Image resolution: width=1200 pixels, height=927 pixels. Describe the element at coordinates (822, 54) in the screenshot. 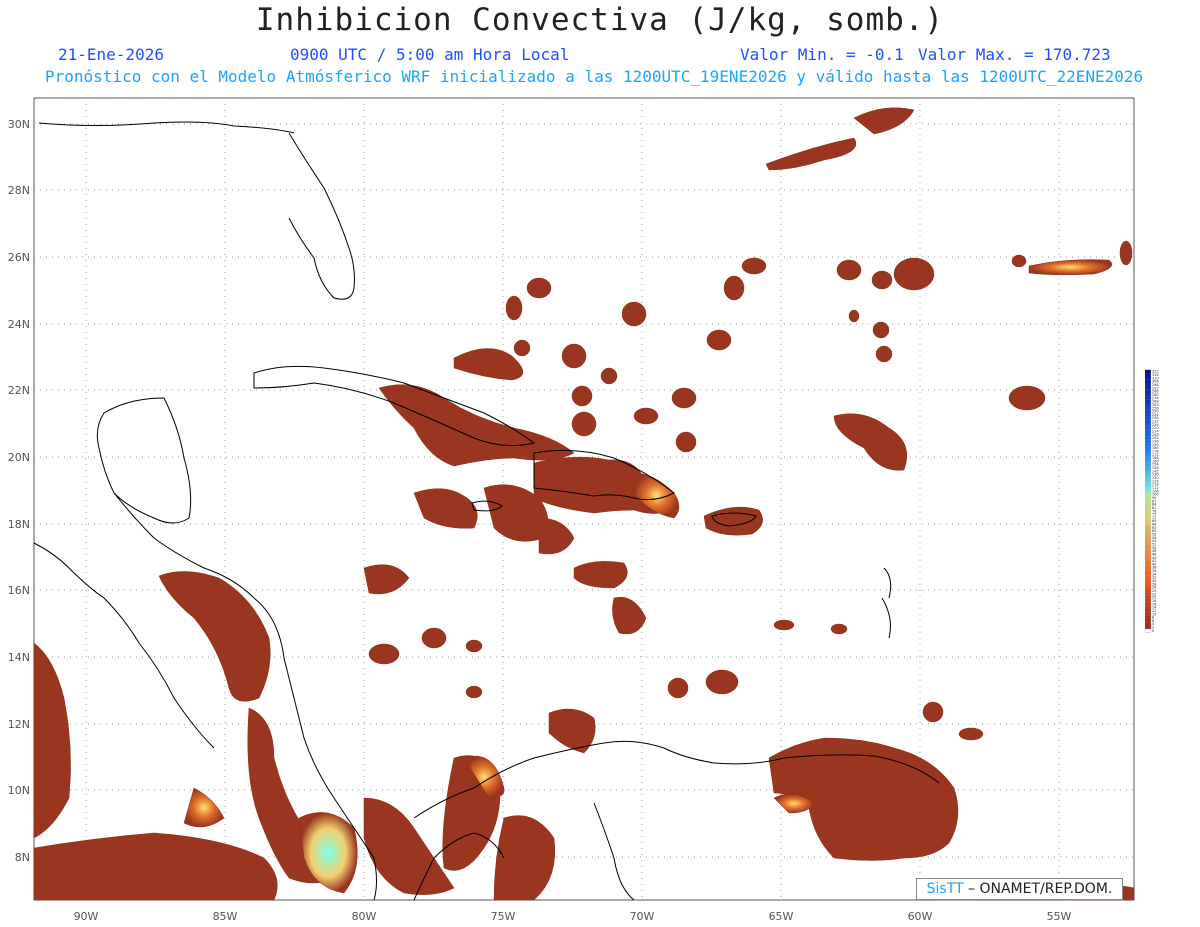

I see `min-value: Valor Min. = -0.1` at that location.